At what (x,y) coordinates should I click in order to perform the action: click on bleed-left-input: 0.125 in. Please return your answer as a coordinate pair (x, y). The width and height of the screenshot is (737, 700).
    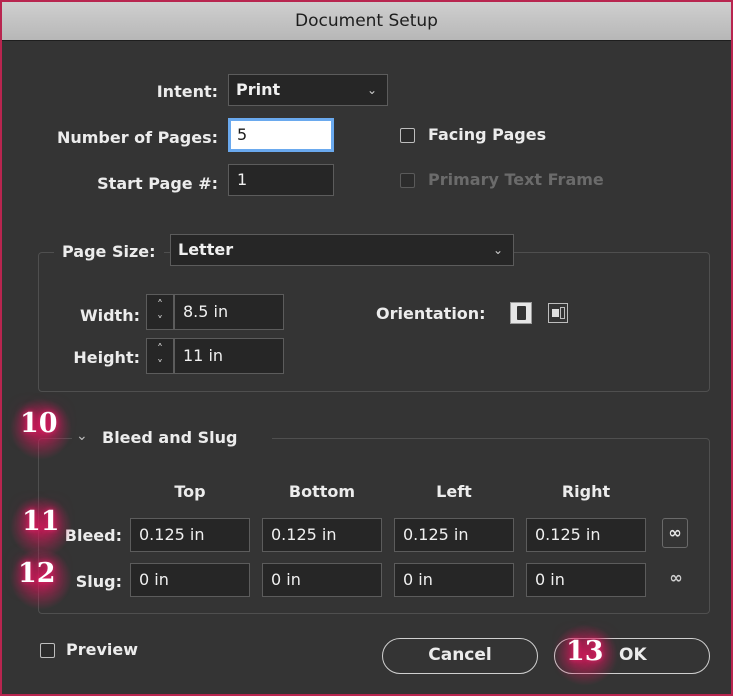
    Looking at the image, I should click on (454, 535).